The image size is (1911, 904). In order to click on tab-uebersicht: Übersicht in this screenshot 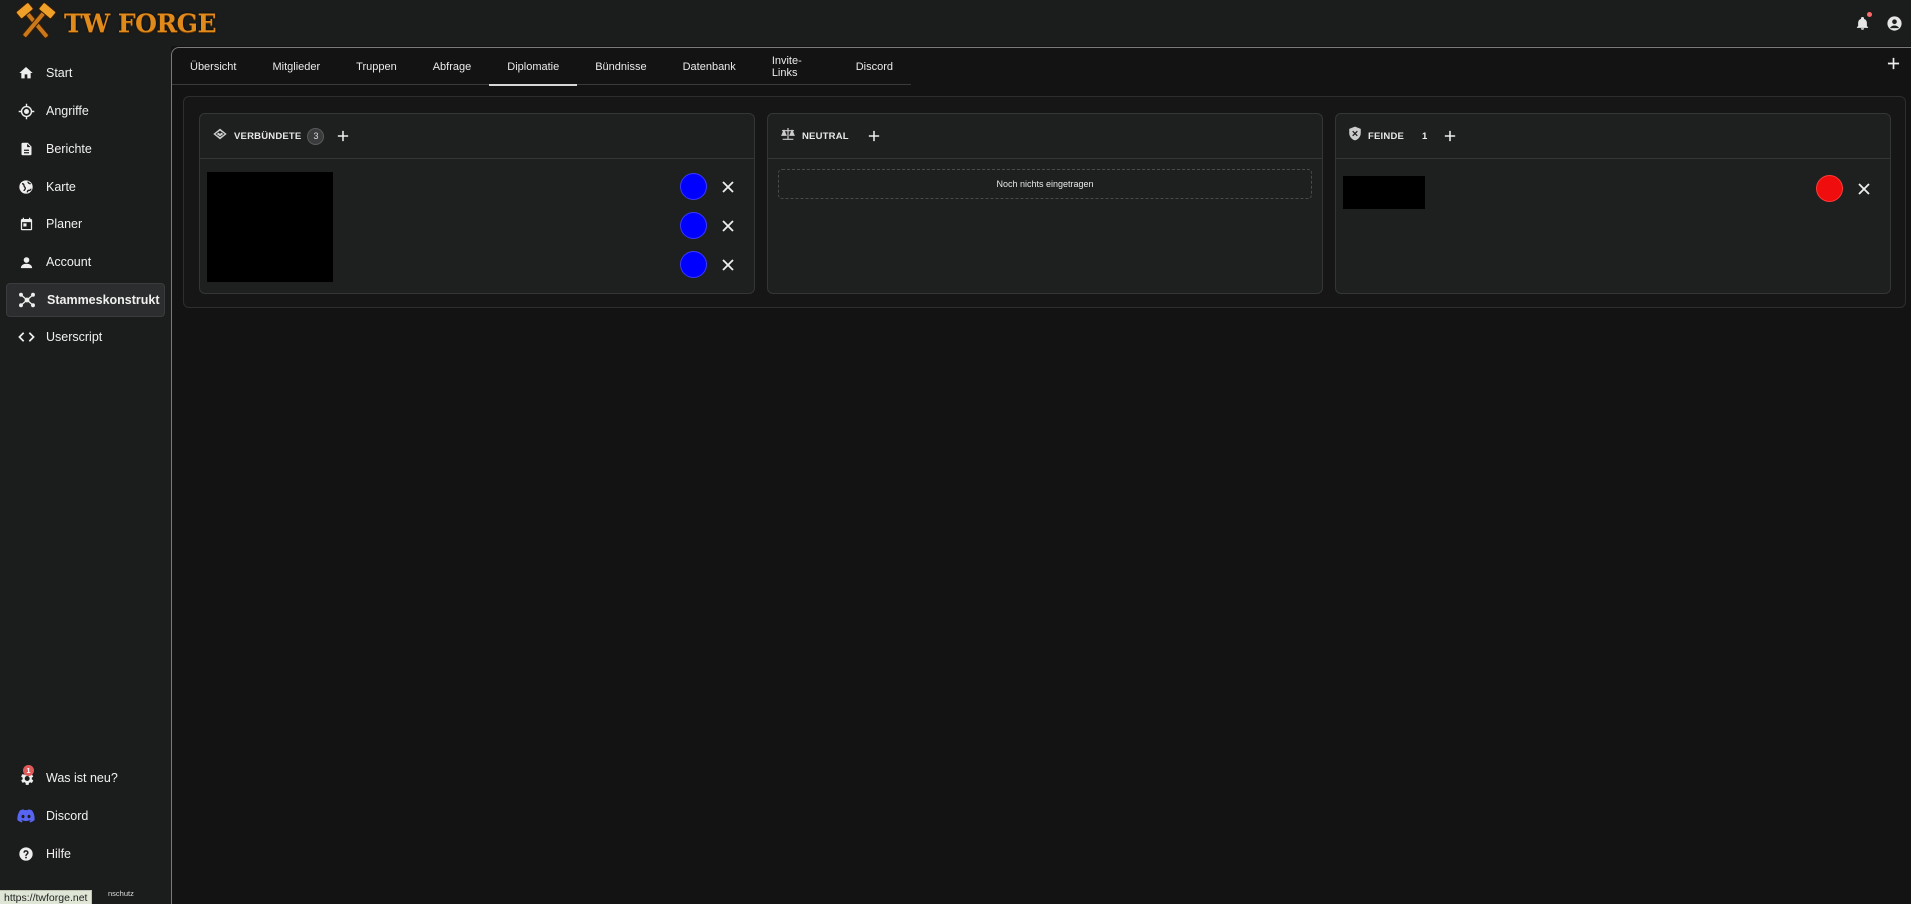, I will do `click(213, 66)`.